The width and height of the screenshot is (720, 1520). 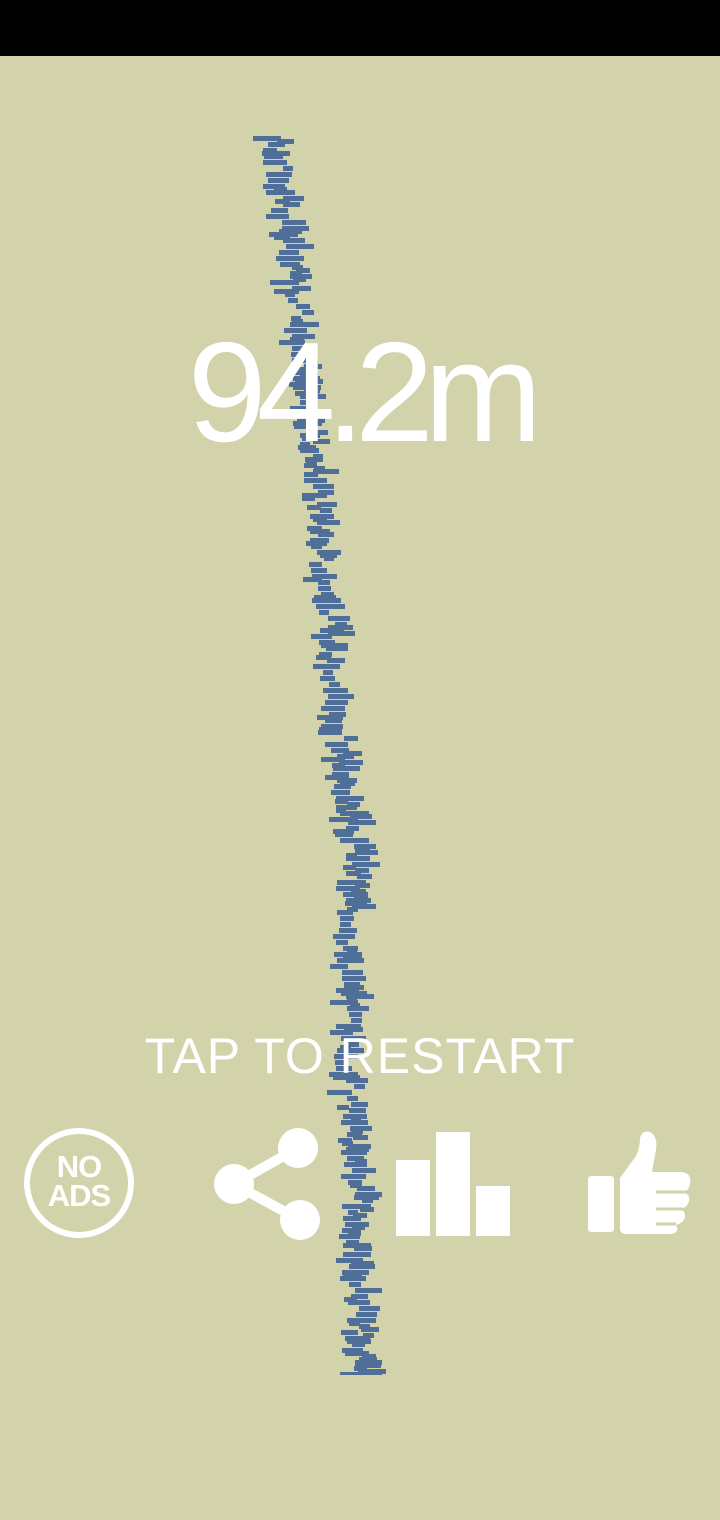 I want to click on tower-base, so click(x=361, y=1373).